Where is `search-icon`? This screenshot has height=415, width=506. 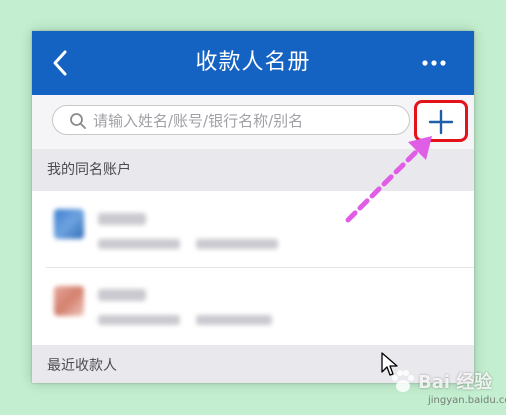
search-icon is located at coordinates (78, 121).